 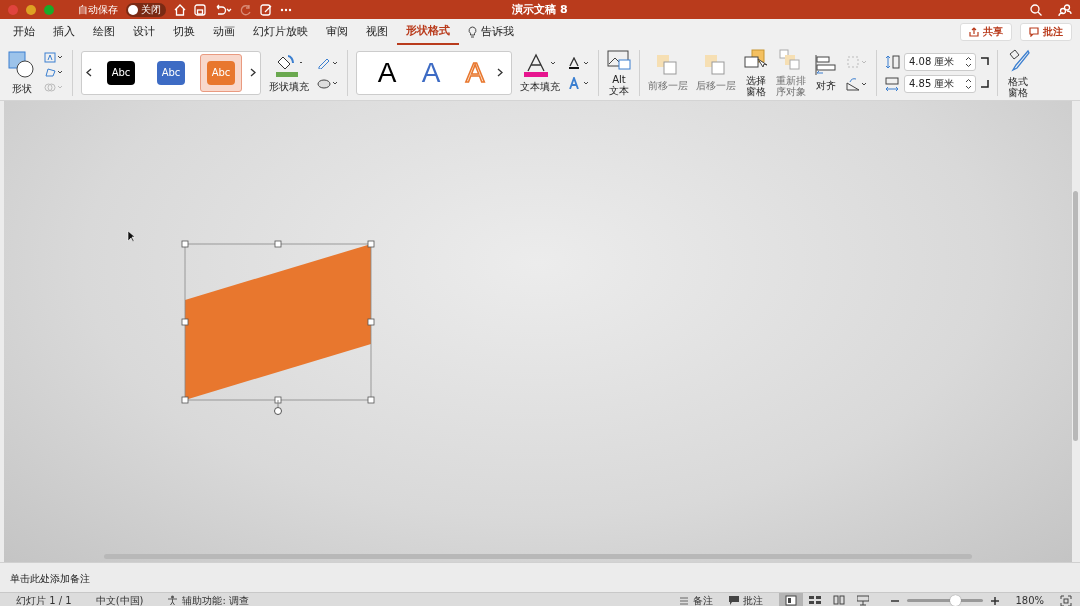 I want to click on width-field: 4.85 厘米, so click(x=940, y=83).